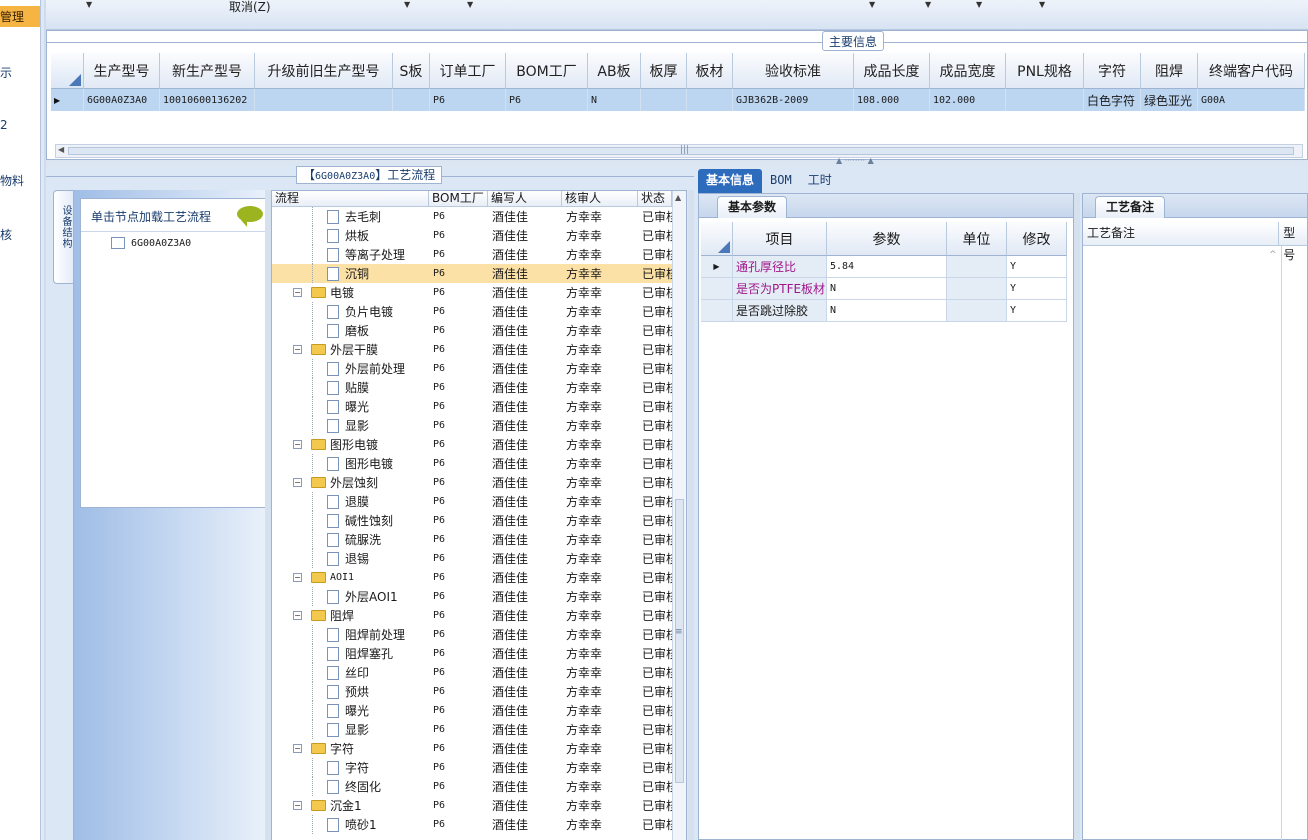 Image resolution: width=1308 pixels, height=840 pixels. What do you see at coordinates (717, 239) in the screenshot?
I see `grid-corner` at bounding box center [717, 239].